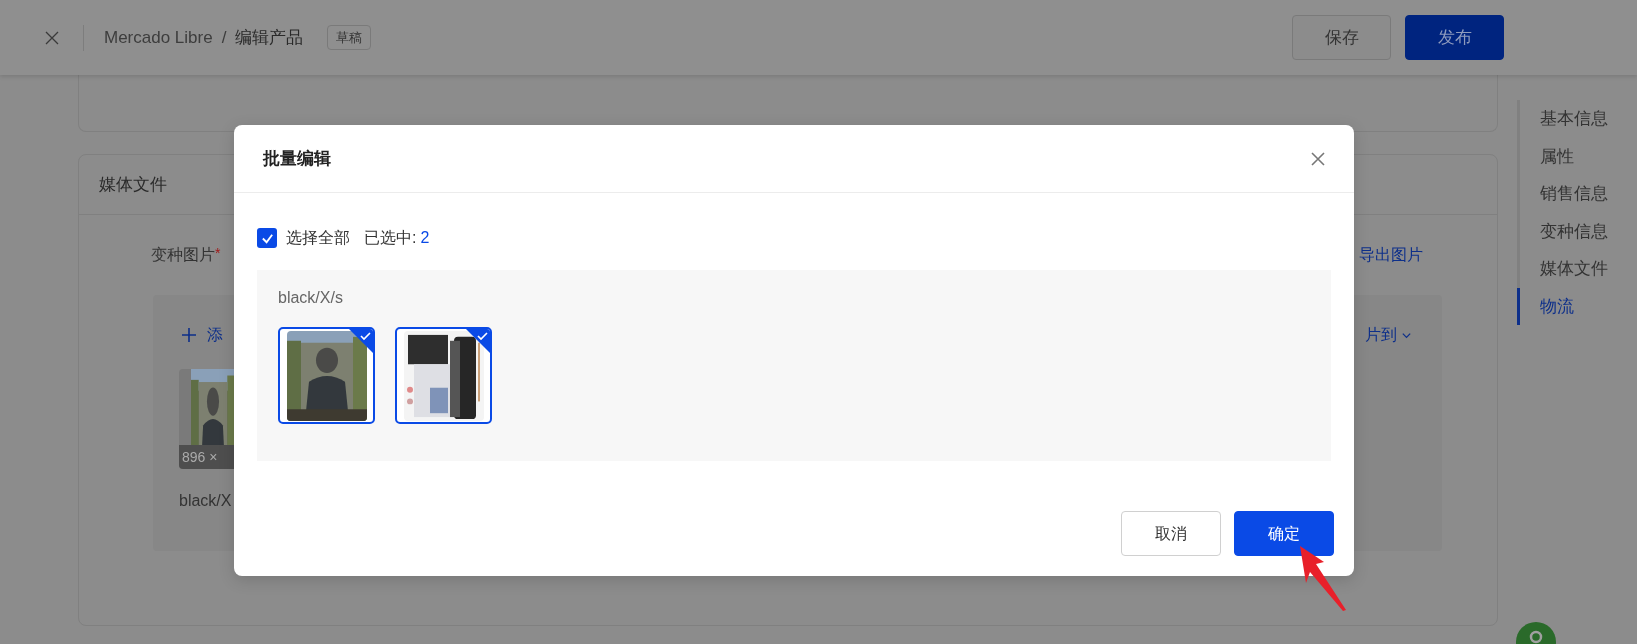 This screenshot has height=644, width=1637. I want to click on status-tag: 草稿, so click(349, 37).